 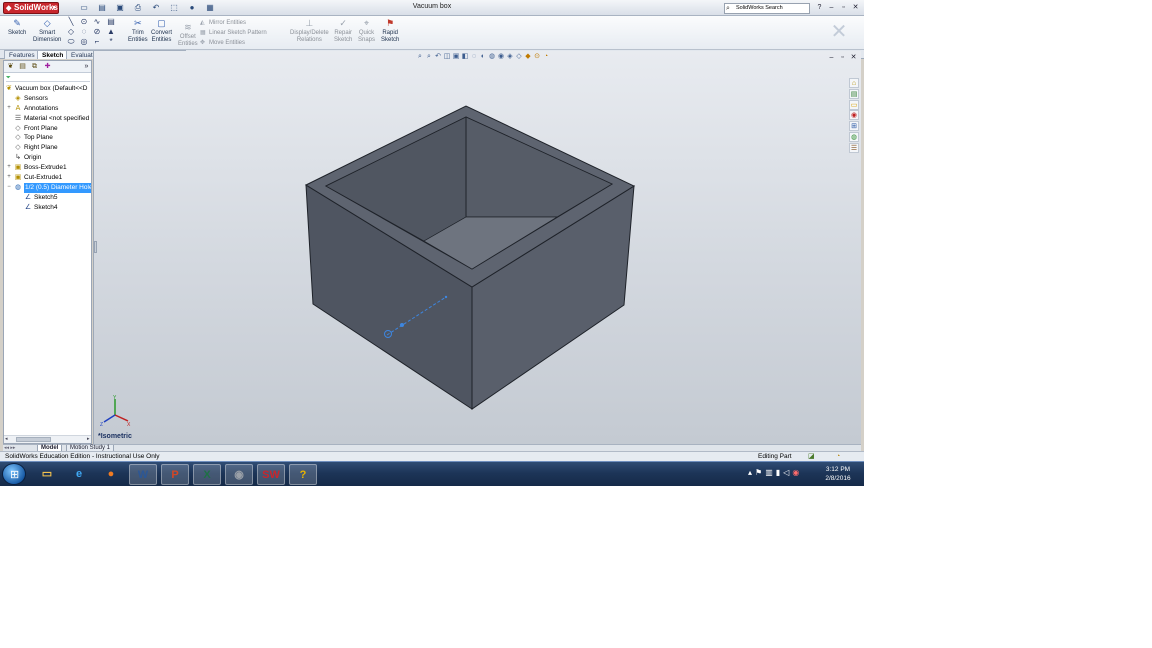 What do you see at coordinates (855, 8) in the screenshot?
I see `close-button: ✕` at bounding box center [855, 8].